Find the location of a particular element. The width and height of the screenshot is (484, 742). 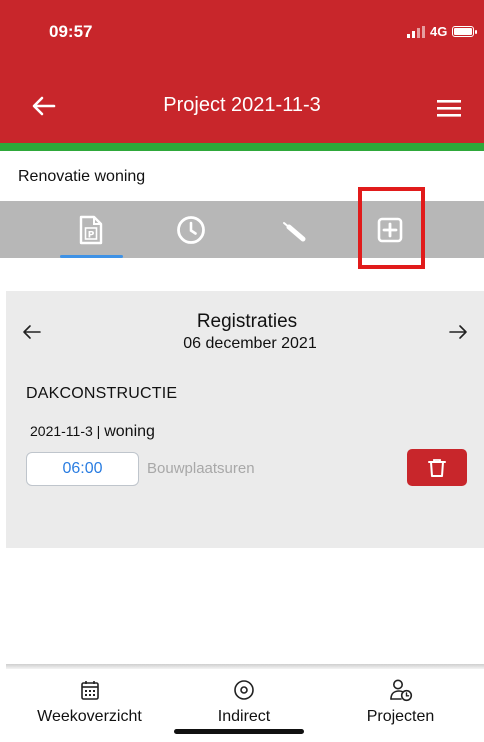

registrations-title: Registraties is located at coordinates (247, 321).